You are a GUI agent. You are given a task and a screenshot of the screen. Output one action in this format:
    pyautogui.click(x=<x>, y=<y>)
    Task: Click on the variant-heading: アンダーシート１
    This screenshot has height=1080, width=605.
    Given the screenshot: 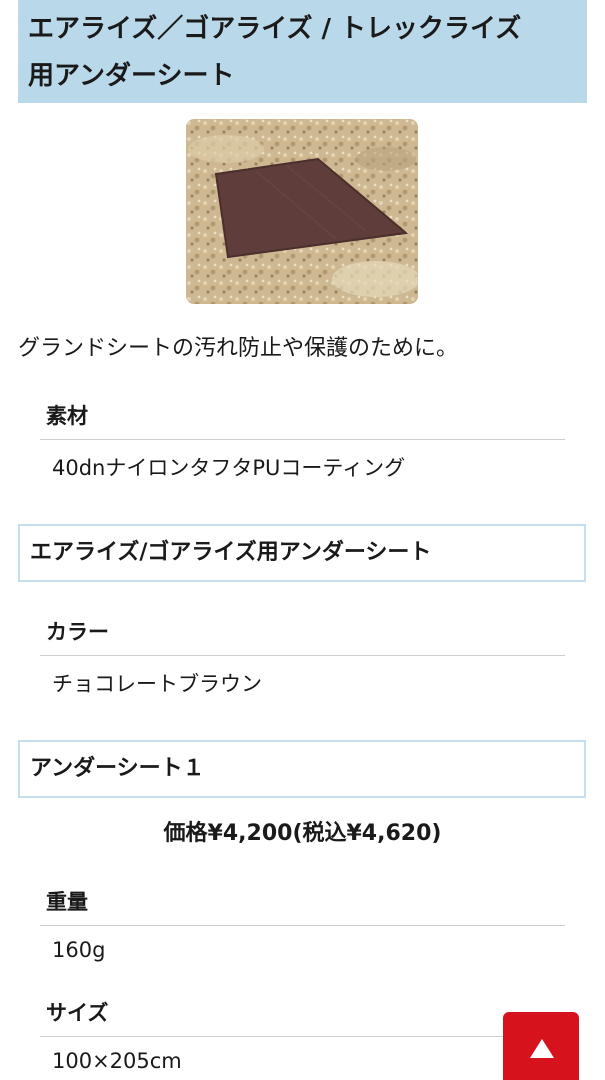 What is the action you would take?
    pyautogui.click(x=302, y=769)
    